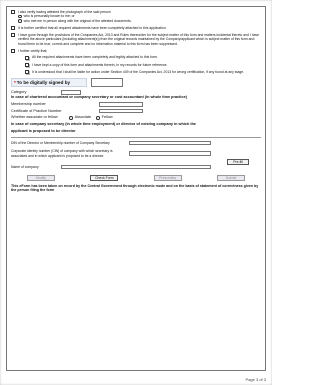 The image size is (320, 385). What do you see at coordinates (167, 178) in the screenshot?
I see `prescrutiny-button: Prescrutiny` at bounding box center [167, 178].